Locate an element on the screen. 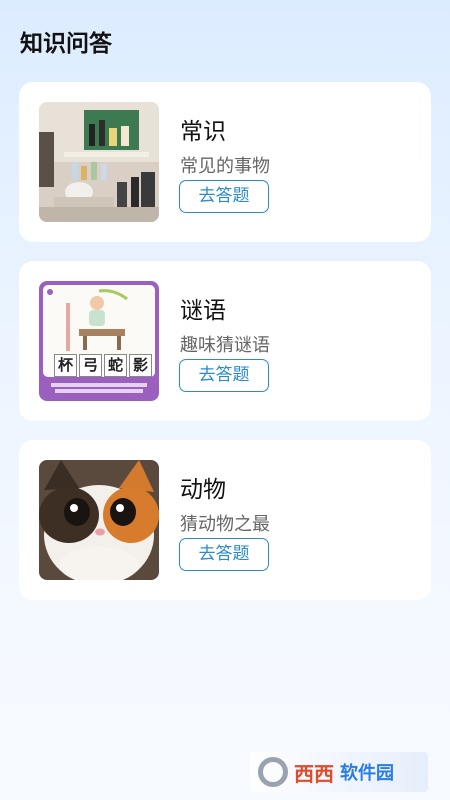 The height and width of the screenshot is (800, 450). idiom-char: 弓 is located at coordinates (90, 365).